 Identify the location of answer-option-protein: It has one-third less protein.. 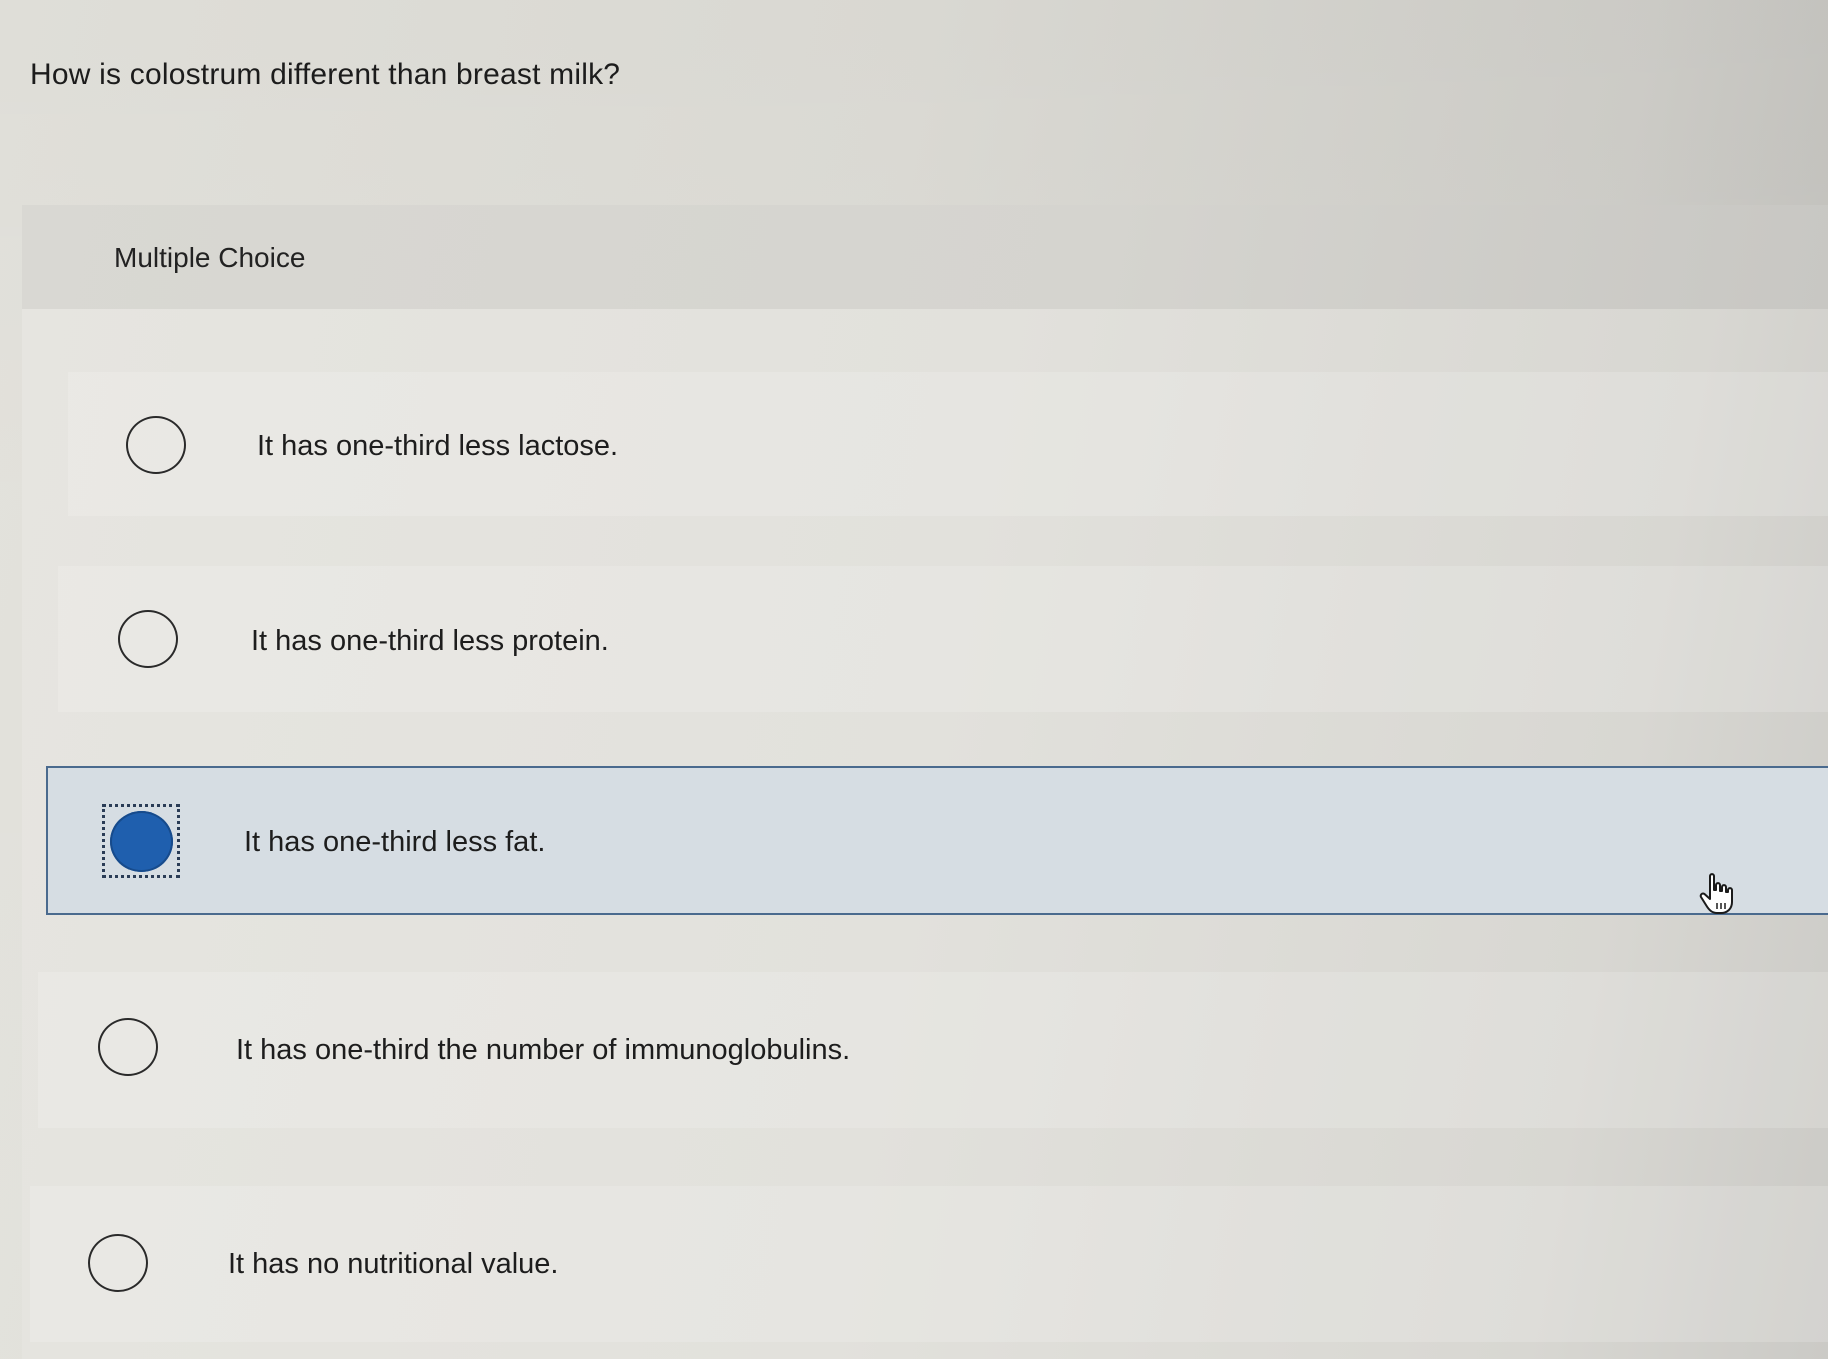
(943, 639).